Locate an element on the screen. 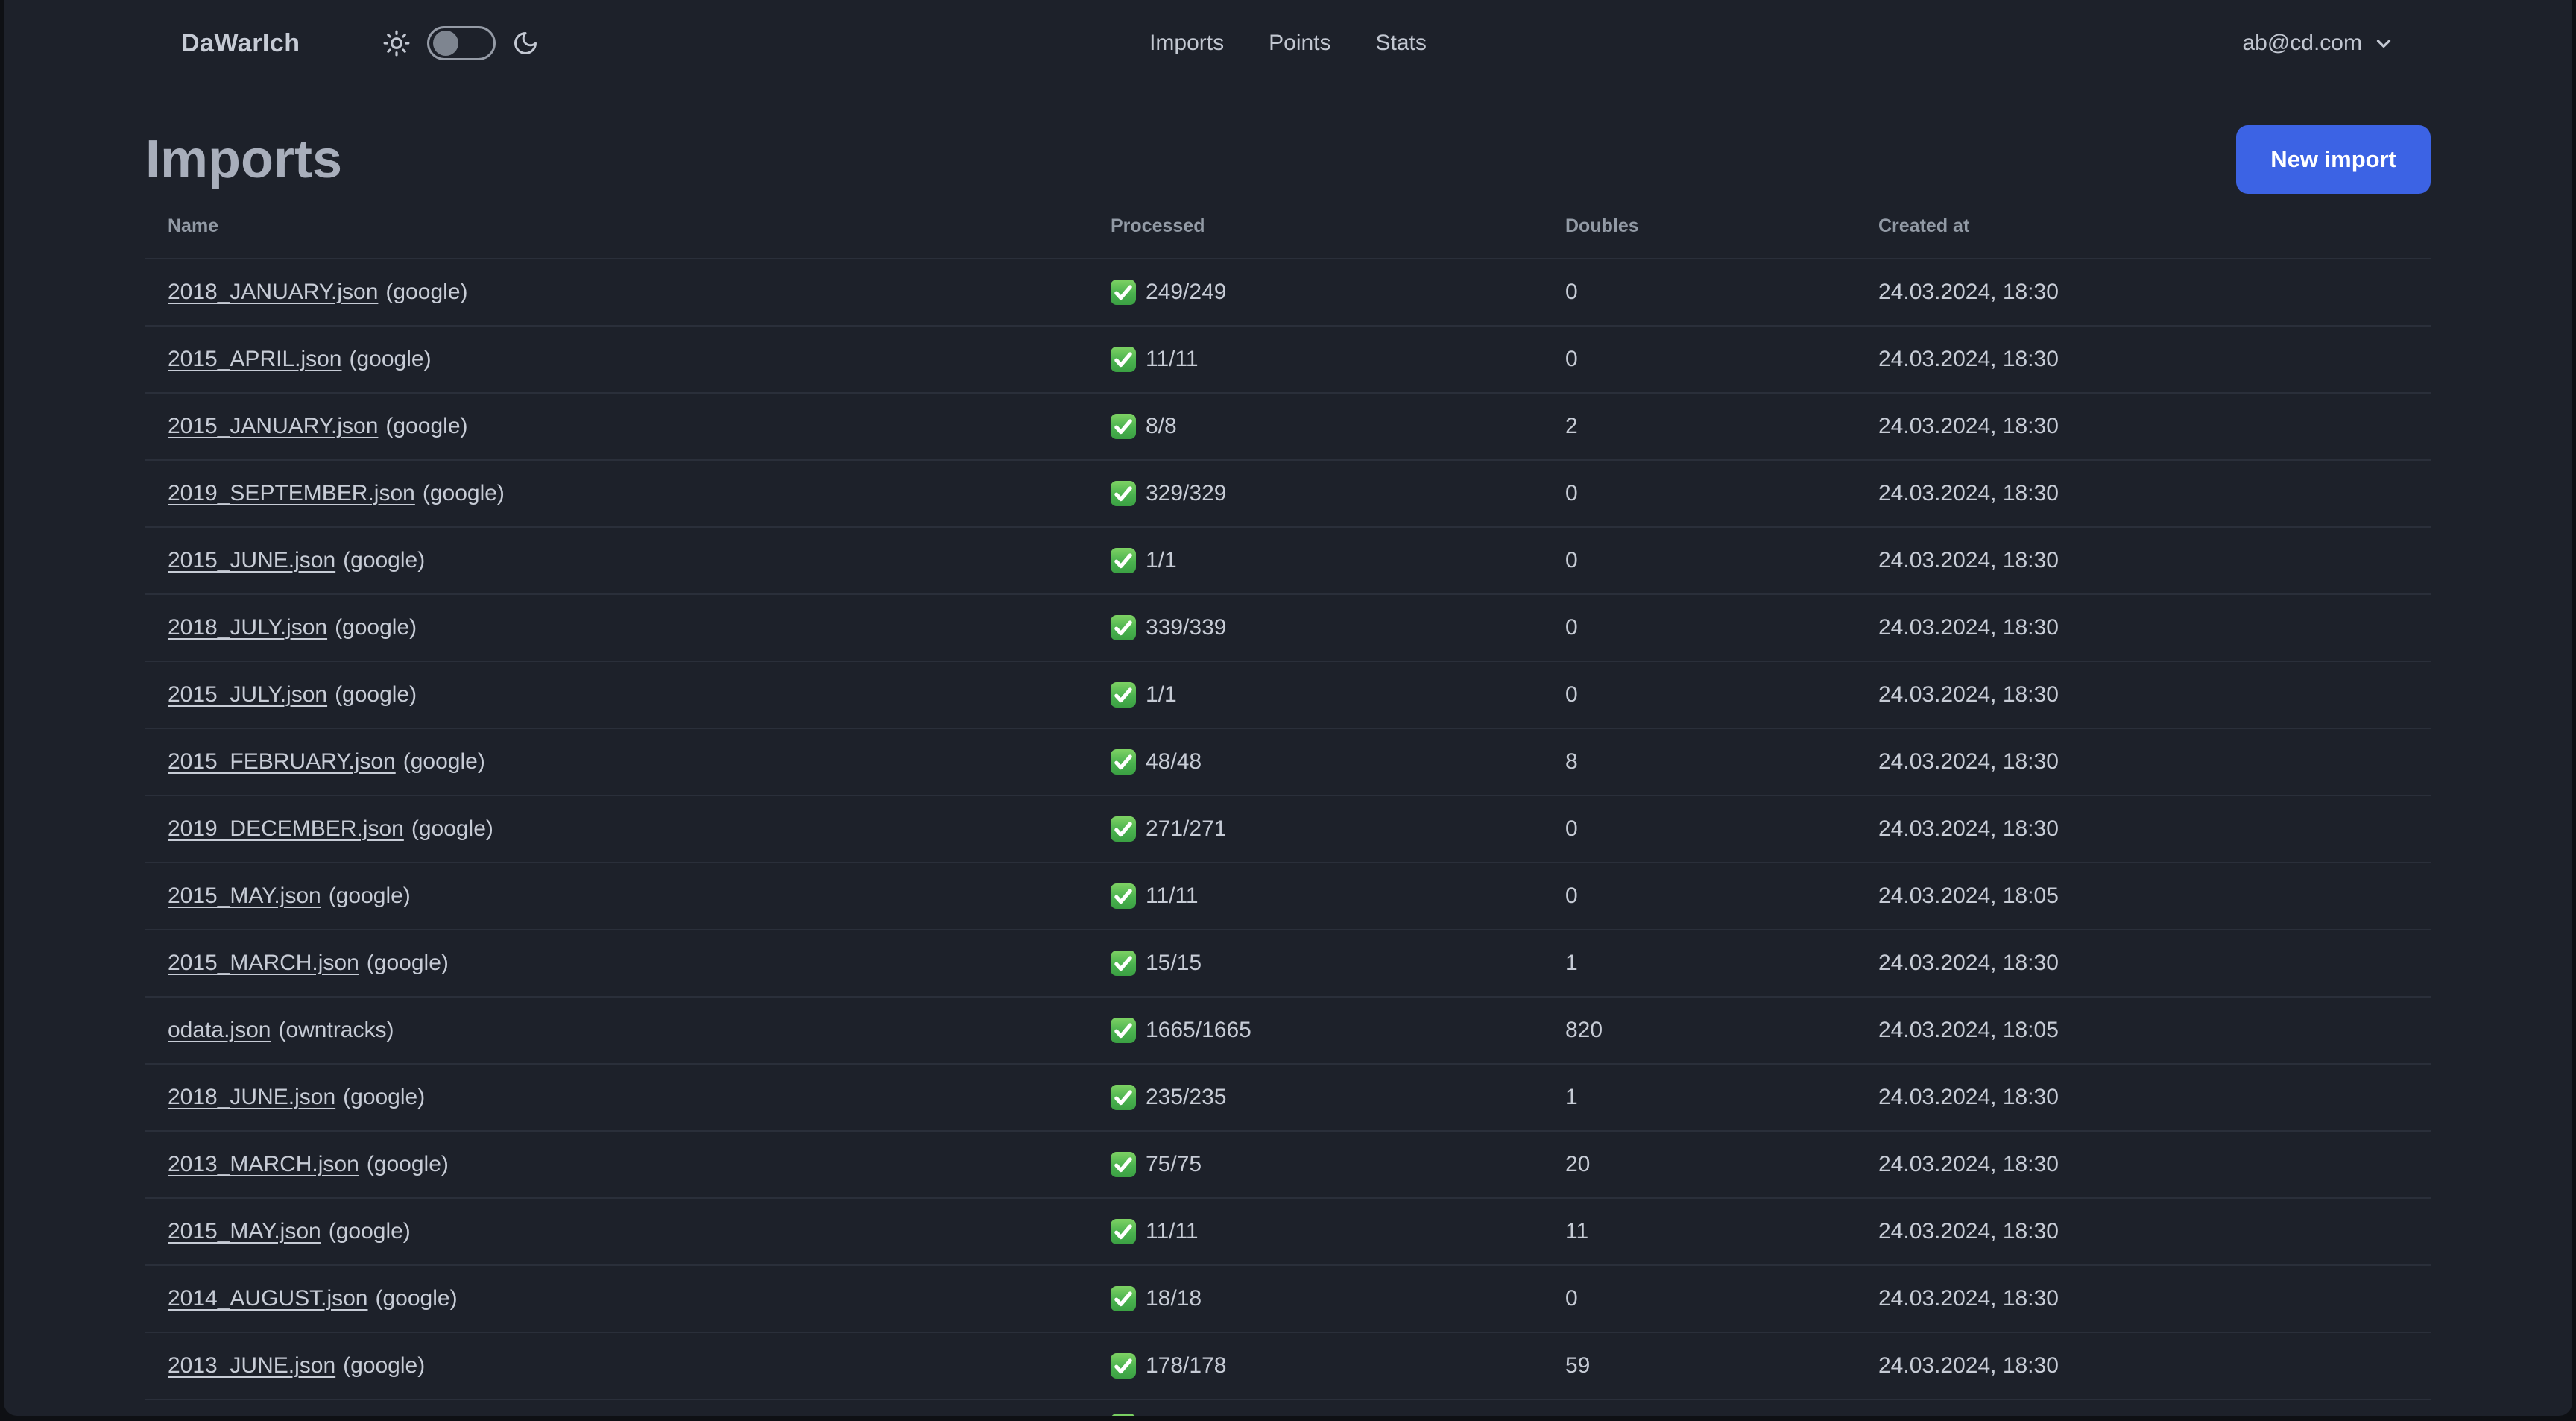 Image resolution: width=2576 pixels, height=1421 pixels. import-file-link: odata.json is located at coordinates (220, 1030).